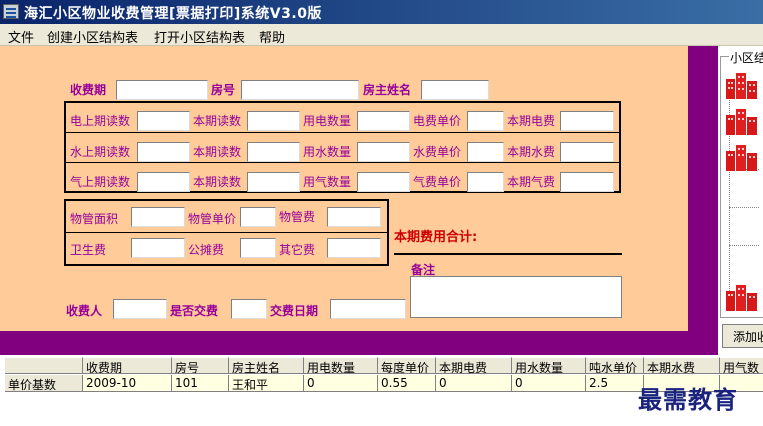 This screenshot has height=426, width=763. What do you see at coordinates (688, 399) in the screenshot?
I see `watermark: 最需教育` at bounding box center [688, 399].